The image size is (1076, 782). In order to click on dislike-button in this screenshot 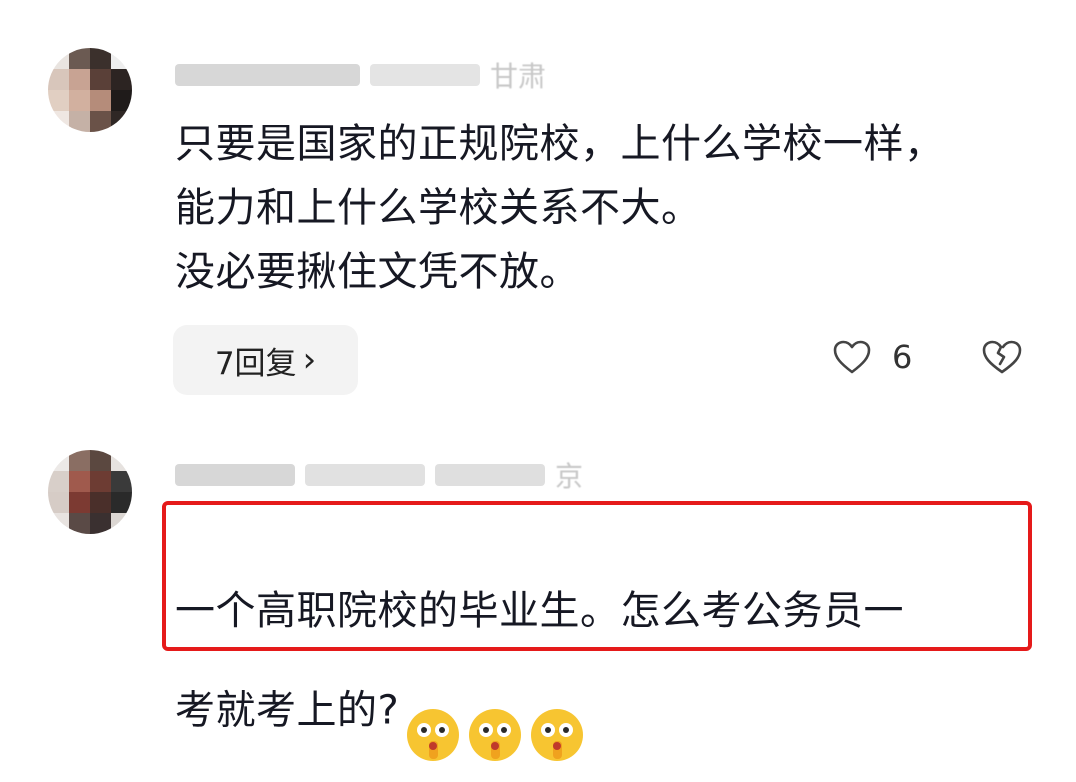, I will do `click(1002, 359)`.